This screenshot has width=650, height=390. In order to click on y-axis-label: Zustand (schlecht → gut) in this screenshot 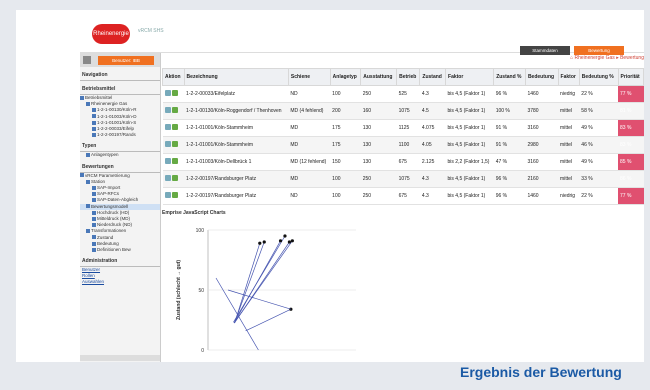, I will do `click(179, 290)`.